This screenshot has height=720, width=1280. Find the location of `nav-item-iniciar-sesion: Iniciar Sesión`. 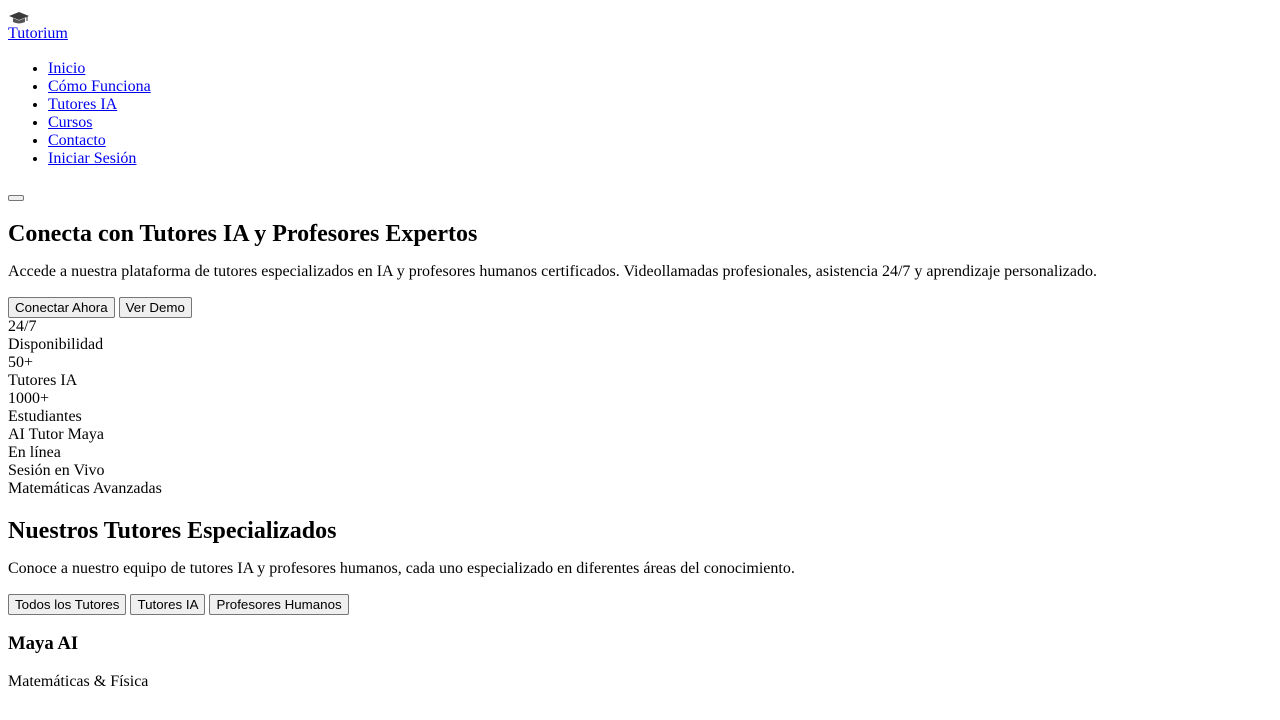

nav-item-iniciar-sesion: Iniciar Sesión is located at coordinates (660, 159).